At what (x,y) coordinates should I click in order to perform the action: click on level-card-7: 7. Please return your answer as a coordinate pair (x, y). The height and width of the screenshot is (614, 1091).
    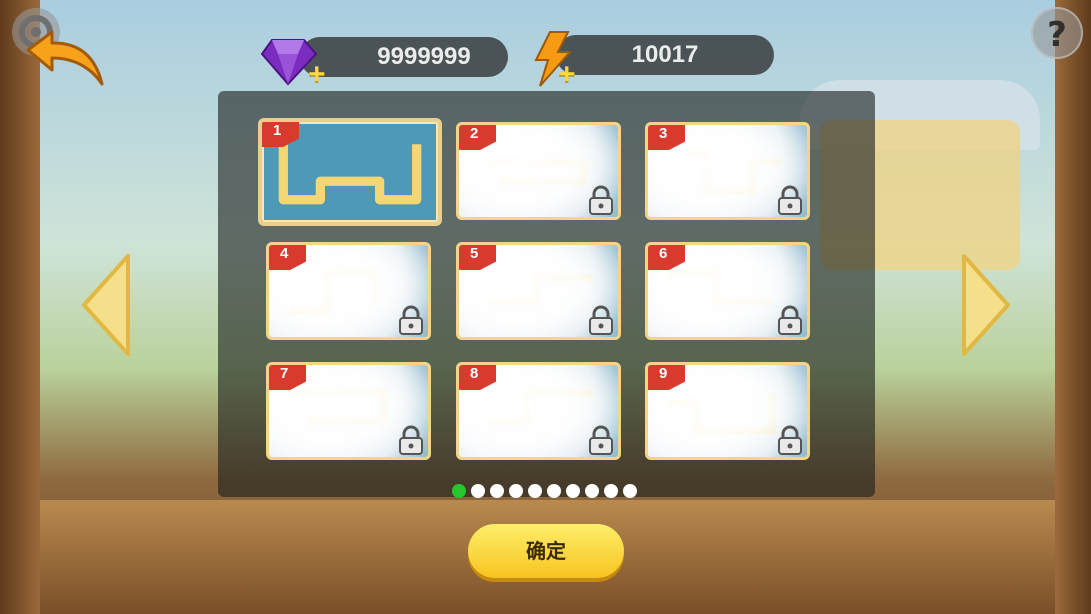
    Looking at the image, I should click on (348, 411).